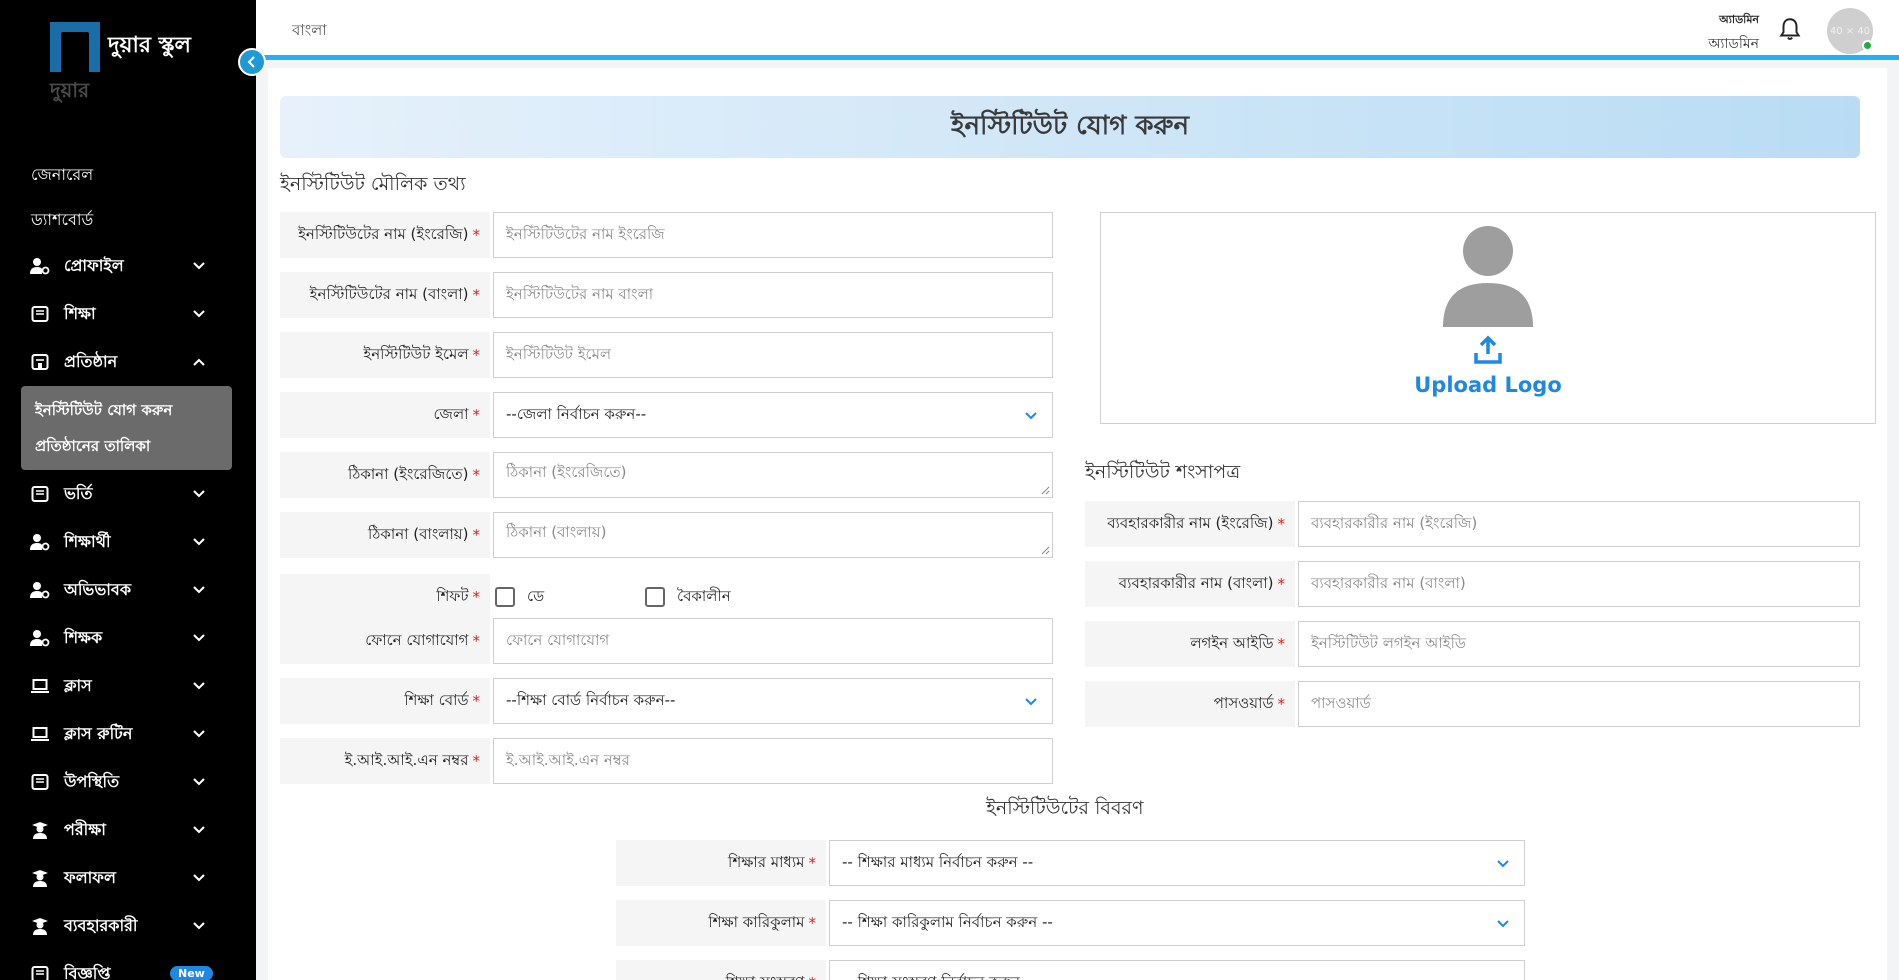  What do you see at coordinates (536, 595) in the screenshot?
I see `shift-day-label: ডে` at bounding box center [536, 595].